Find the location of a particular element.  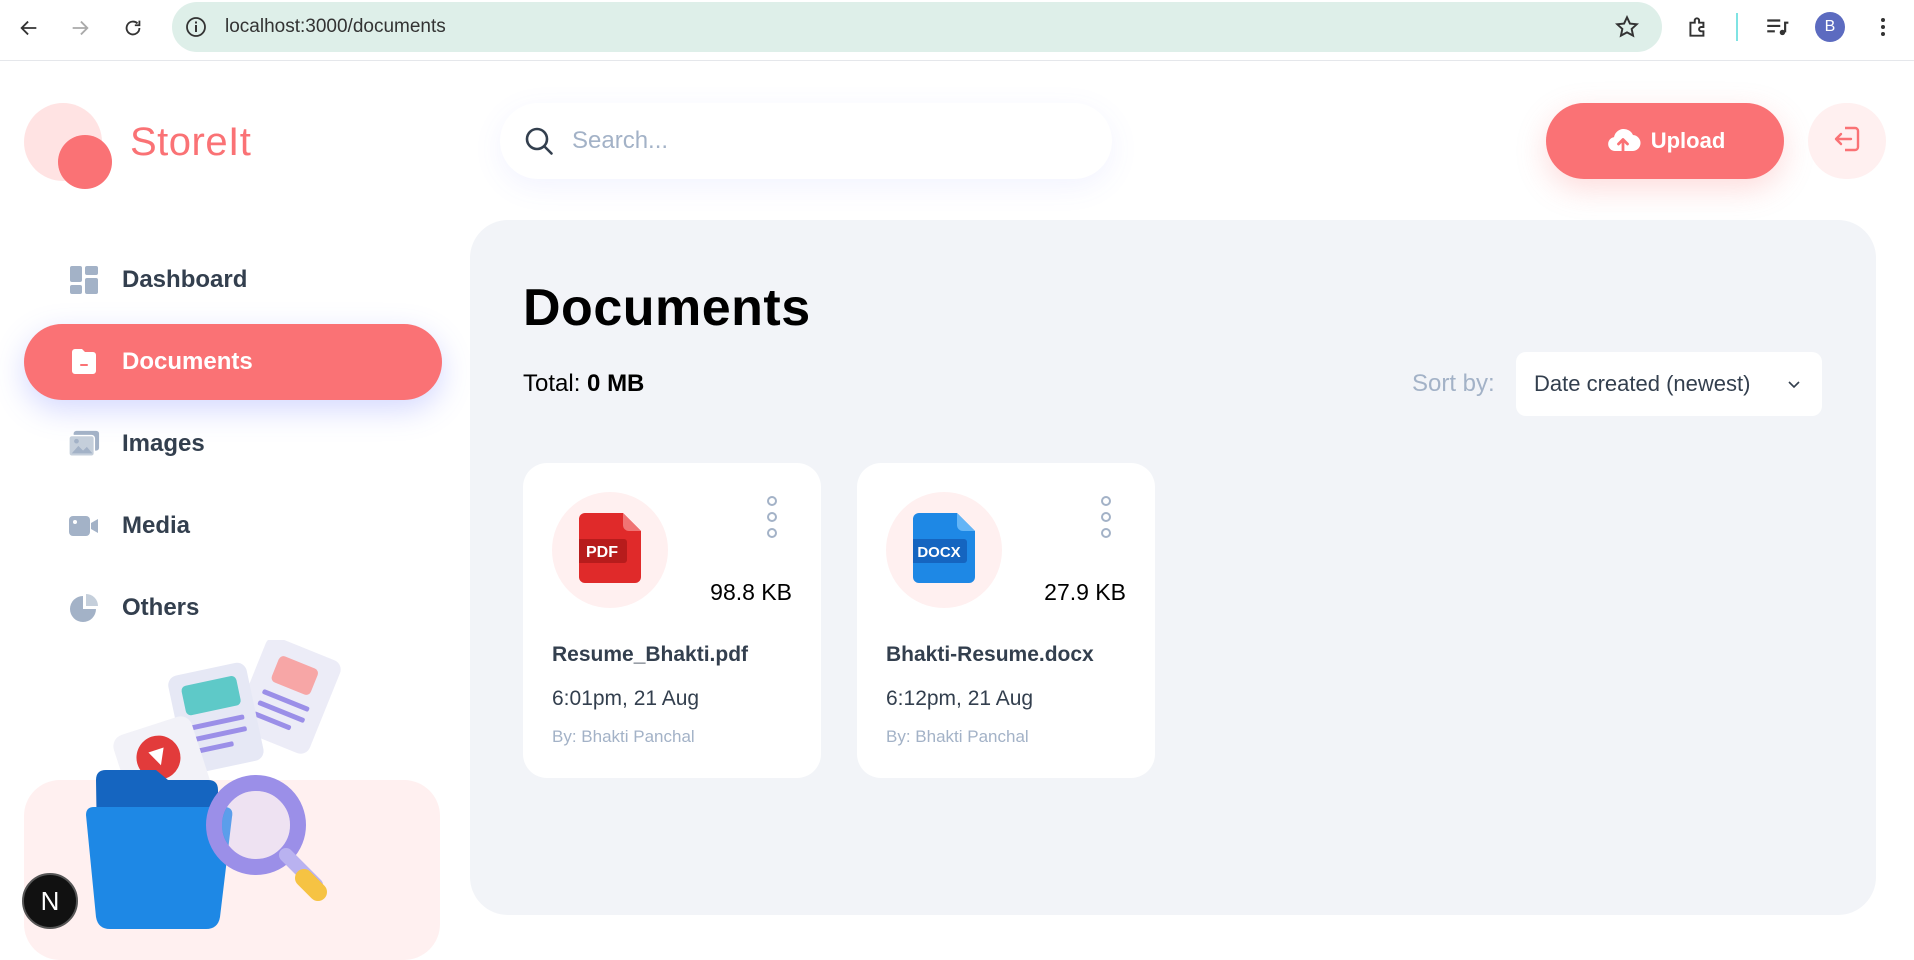

pdf-file-icon: PDF is located at coordinates (609, 550).